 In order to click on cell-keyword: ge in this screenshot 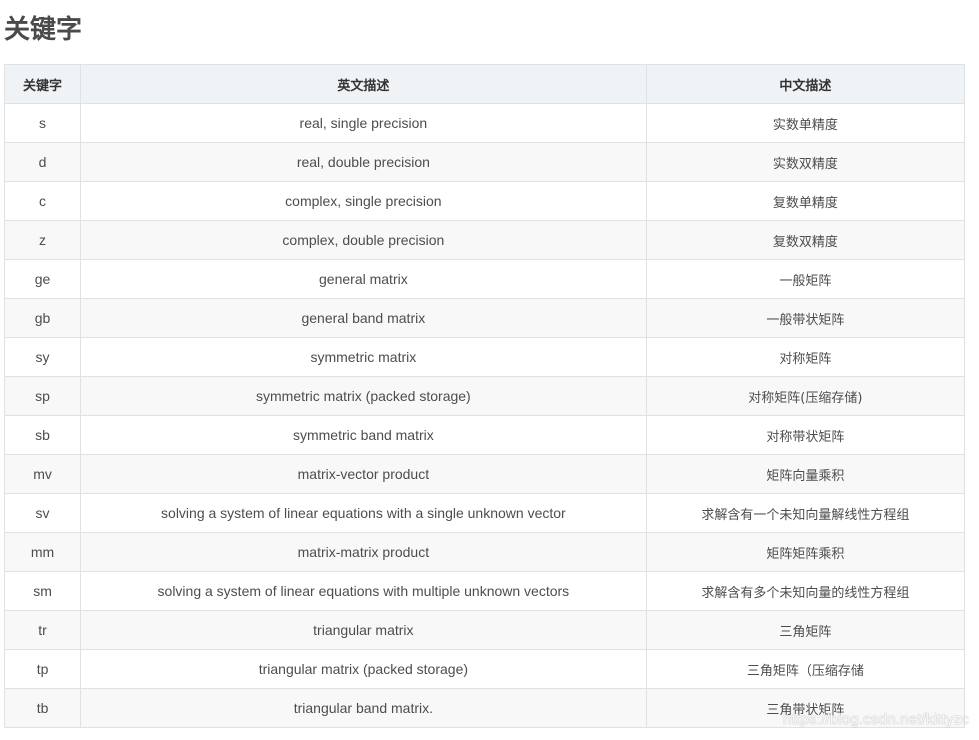, I will do `click(42, 279)`.